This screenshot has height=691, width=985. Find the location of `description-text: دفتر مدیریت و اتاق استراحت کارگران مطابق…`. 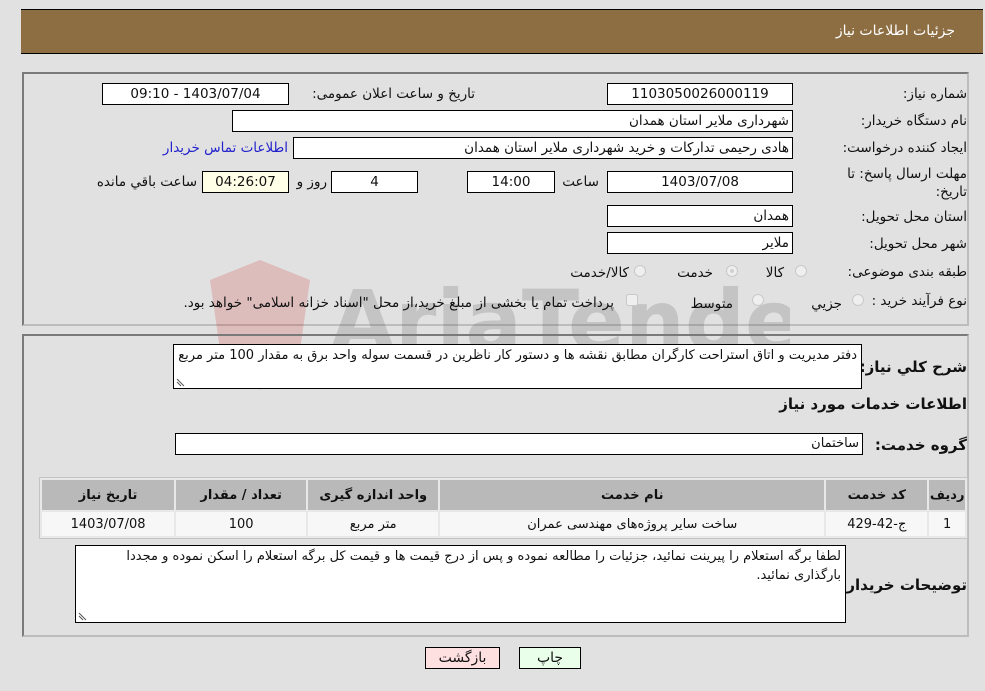

description-text: دفتر مدیریت و اتاق استراحت کارگران مطابق… is located at coordinates (517, 355).